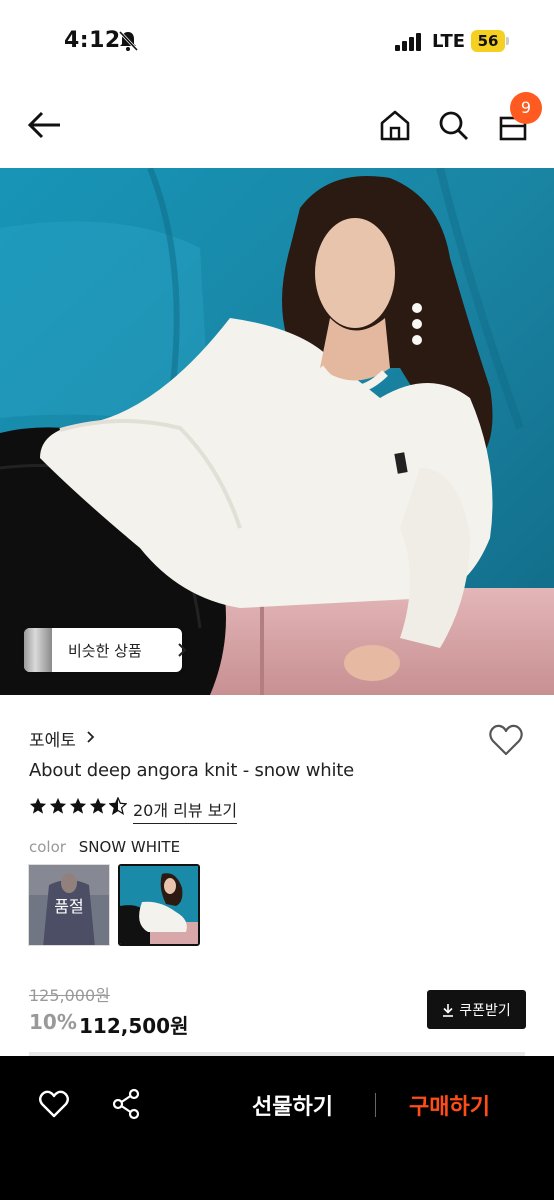 The width and height of the screenshot is (554, 1200). What do you see at coordinates (69, 995) in the screenshot?
I see `original-price: 125,000원` at bounding box center [69, 995].